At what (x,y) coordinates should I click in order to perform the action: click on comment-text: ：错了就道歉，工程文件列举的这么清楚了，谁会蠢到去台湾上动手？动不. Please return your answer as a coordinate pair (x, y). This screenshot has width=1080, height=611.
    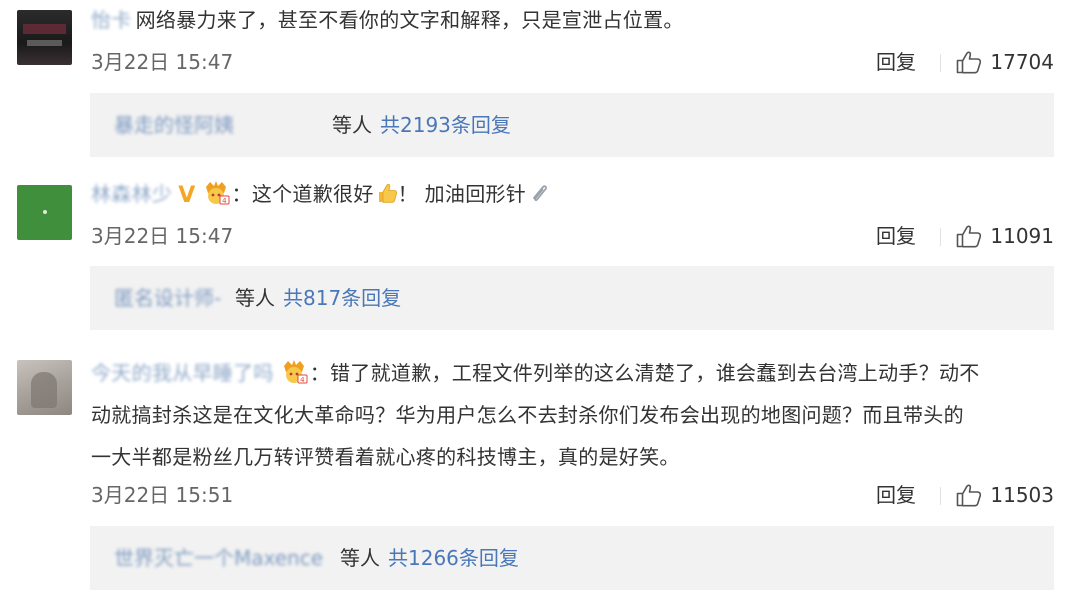
    Looking at the image, I should click on (644, 373).